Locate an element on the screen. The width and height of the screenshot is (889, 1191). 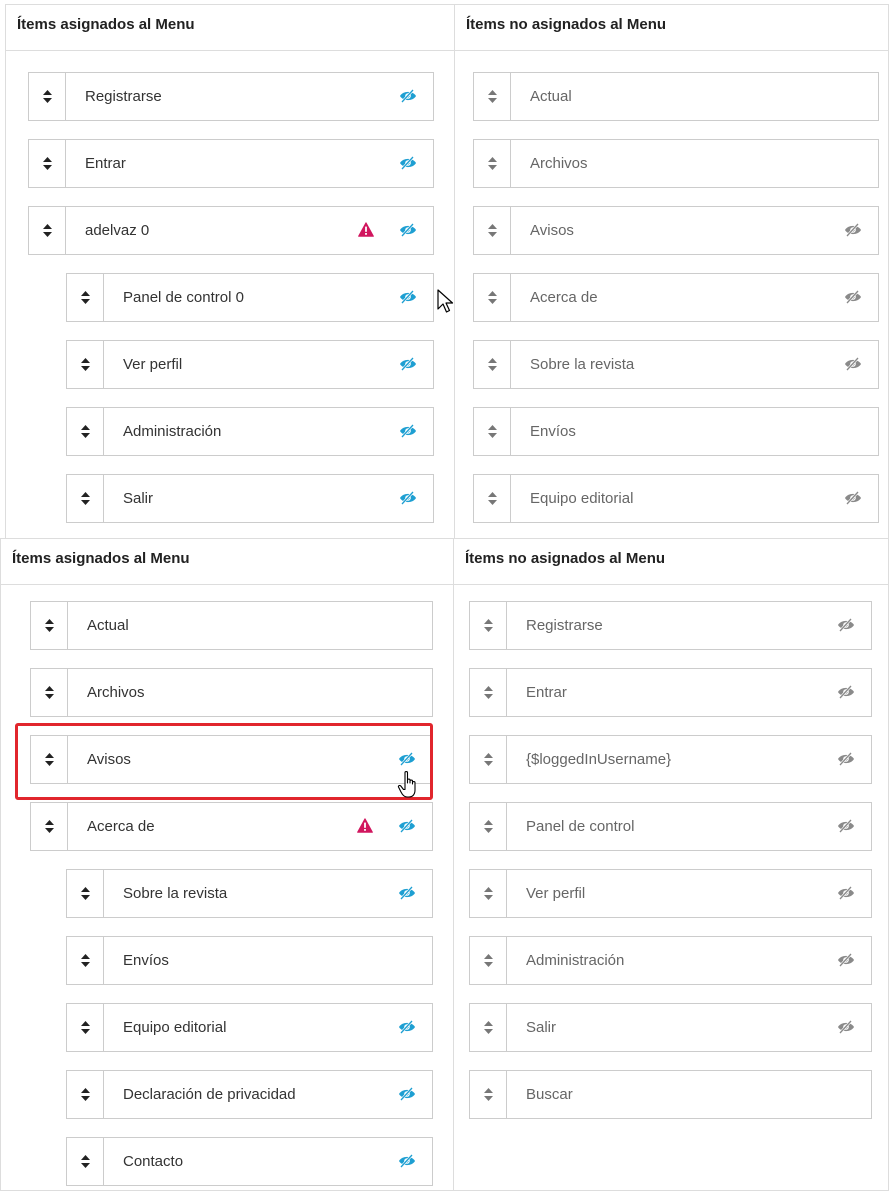
unassigned-menu-item: Salir is located at coordinates (670, 1027).